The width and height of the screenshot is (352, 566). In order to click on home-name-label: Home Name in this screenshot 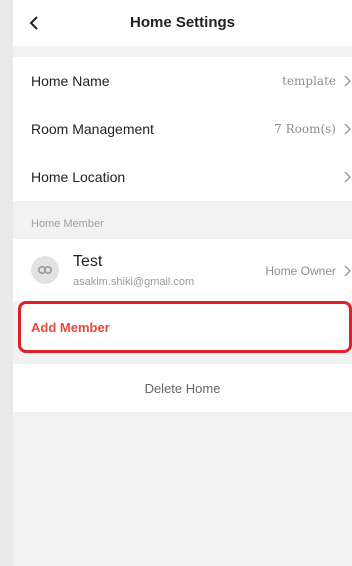, I will do `click(70, 81)`.